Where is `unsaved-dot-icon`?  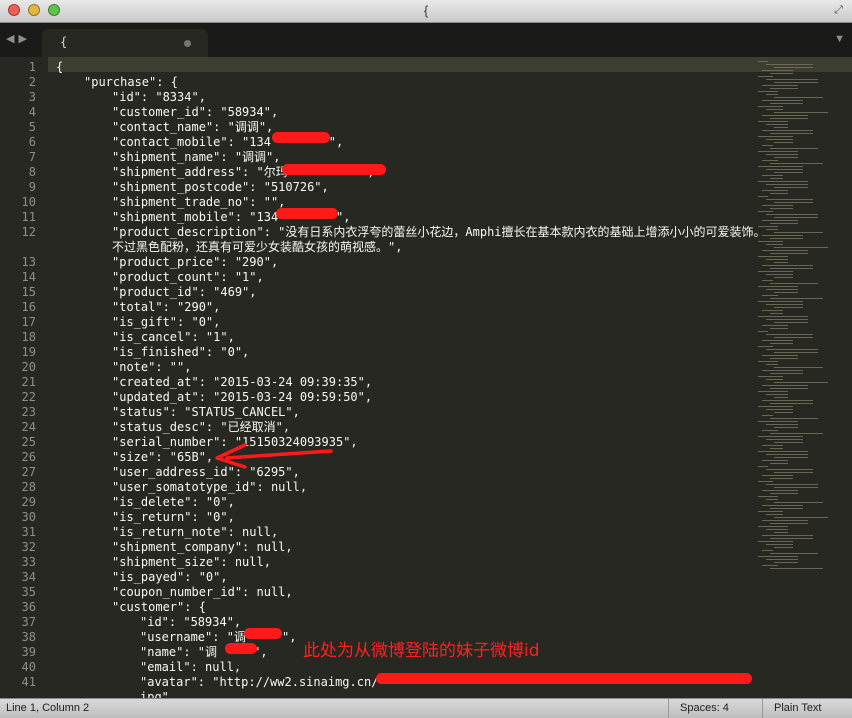
unsaved-dot-icon is located at coordinates (187, 43).